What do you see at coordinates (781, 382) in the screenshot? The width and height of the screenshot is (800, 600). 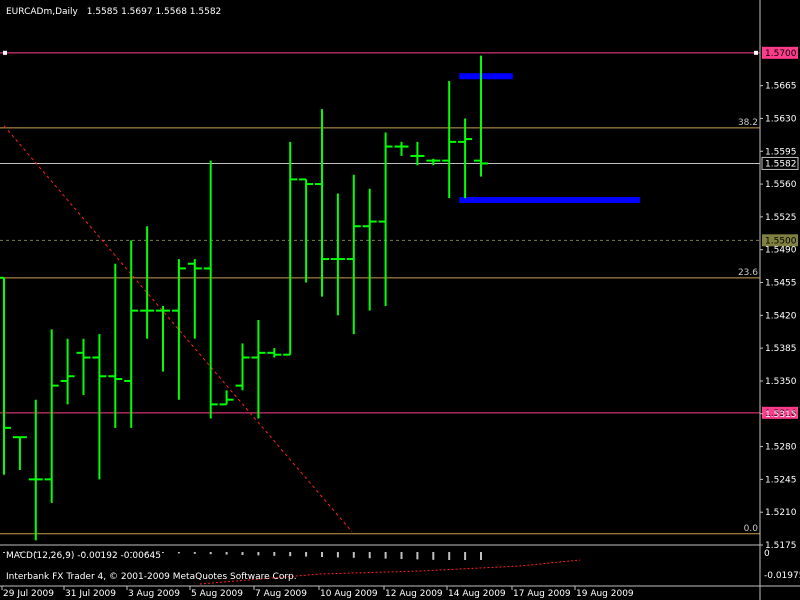 I see `y-tick-label: 1.5350` at bounding box center [781, 382].